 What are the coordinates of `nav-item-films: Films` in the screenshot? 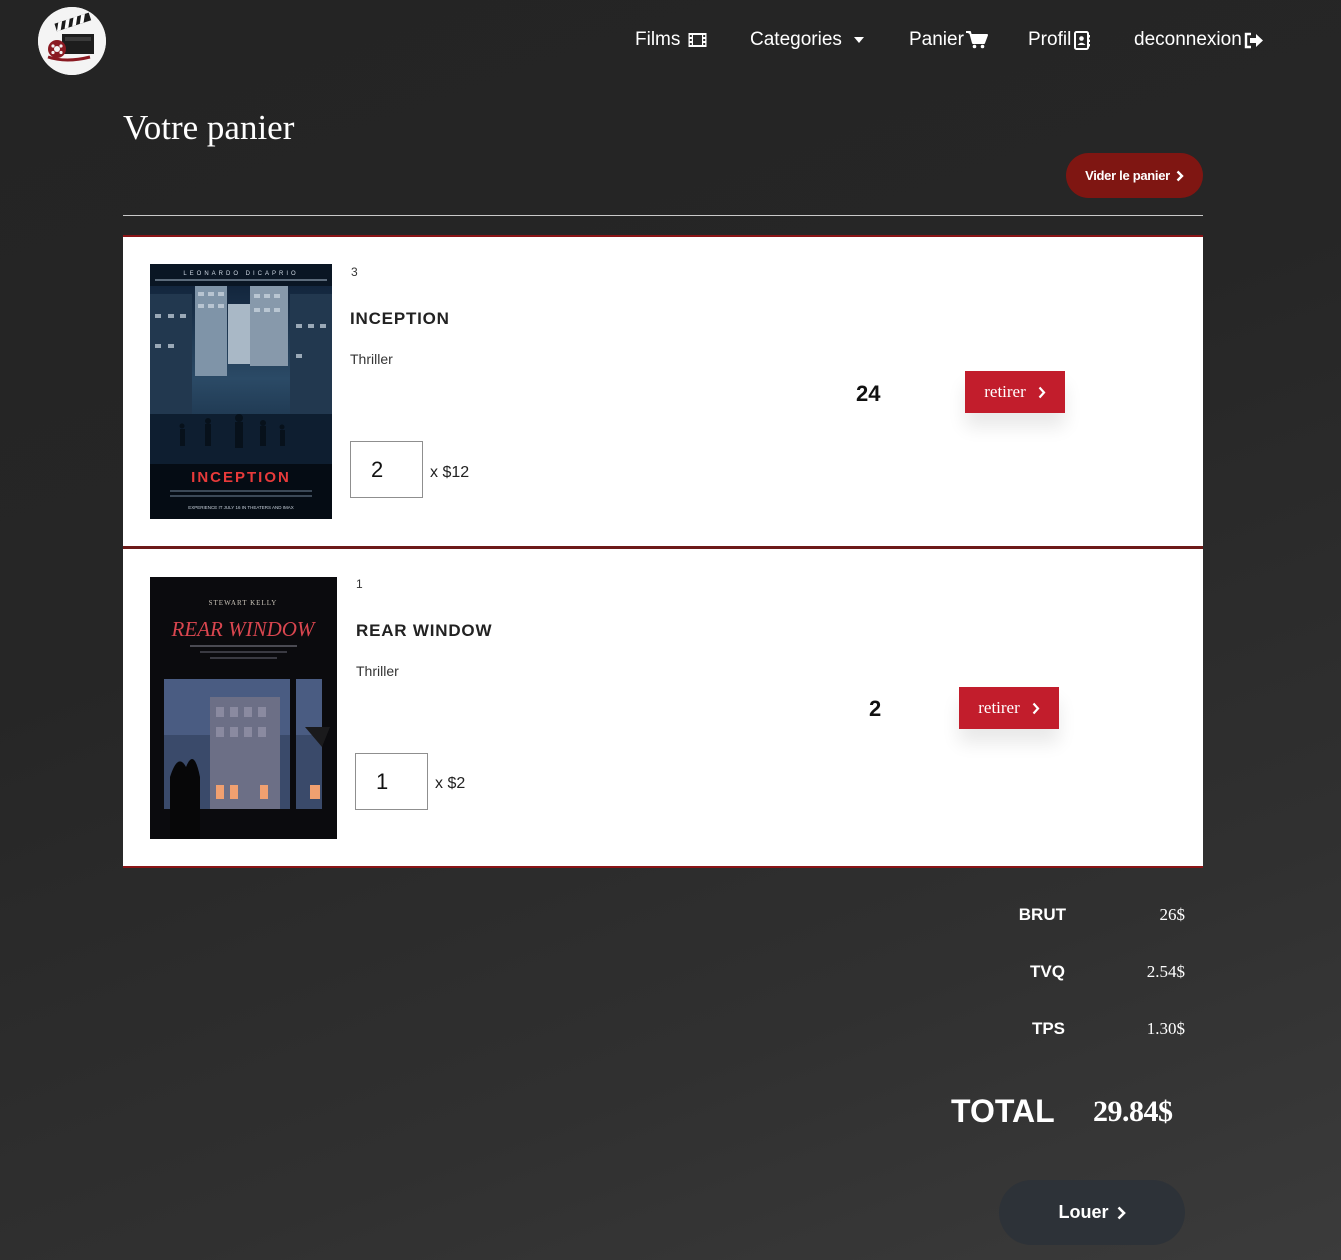 It's located at (671, 40).